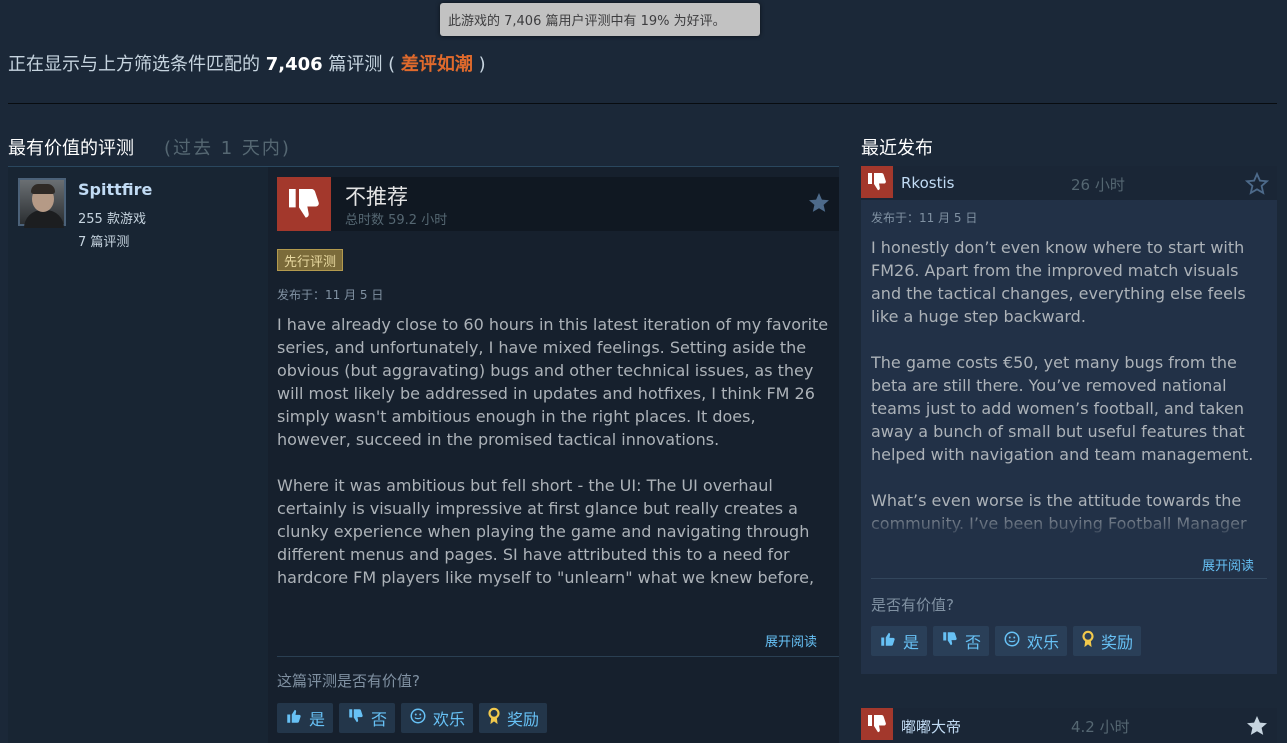 The image size is (1287, 743). What do you see at coordinates (1069, 183) in the screenshot?
I see `recent-review-header: Rkostis 26 小时` at bounding box center [1069, 183].